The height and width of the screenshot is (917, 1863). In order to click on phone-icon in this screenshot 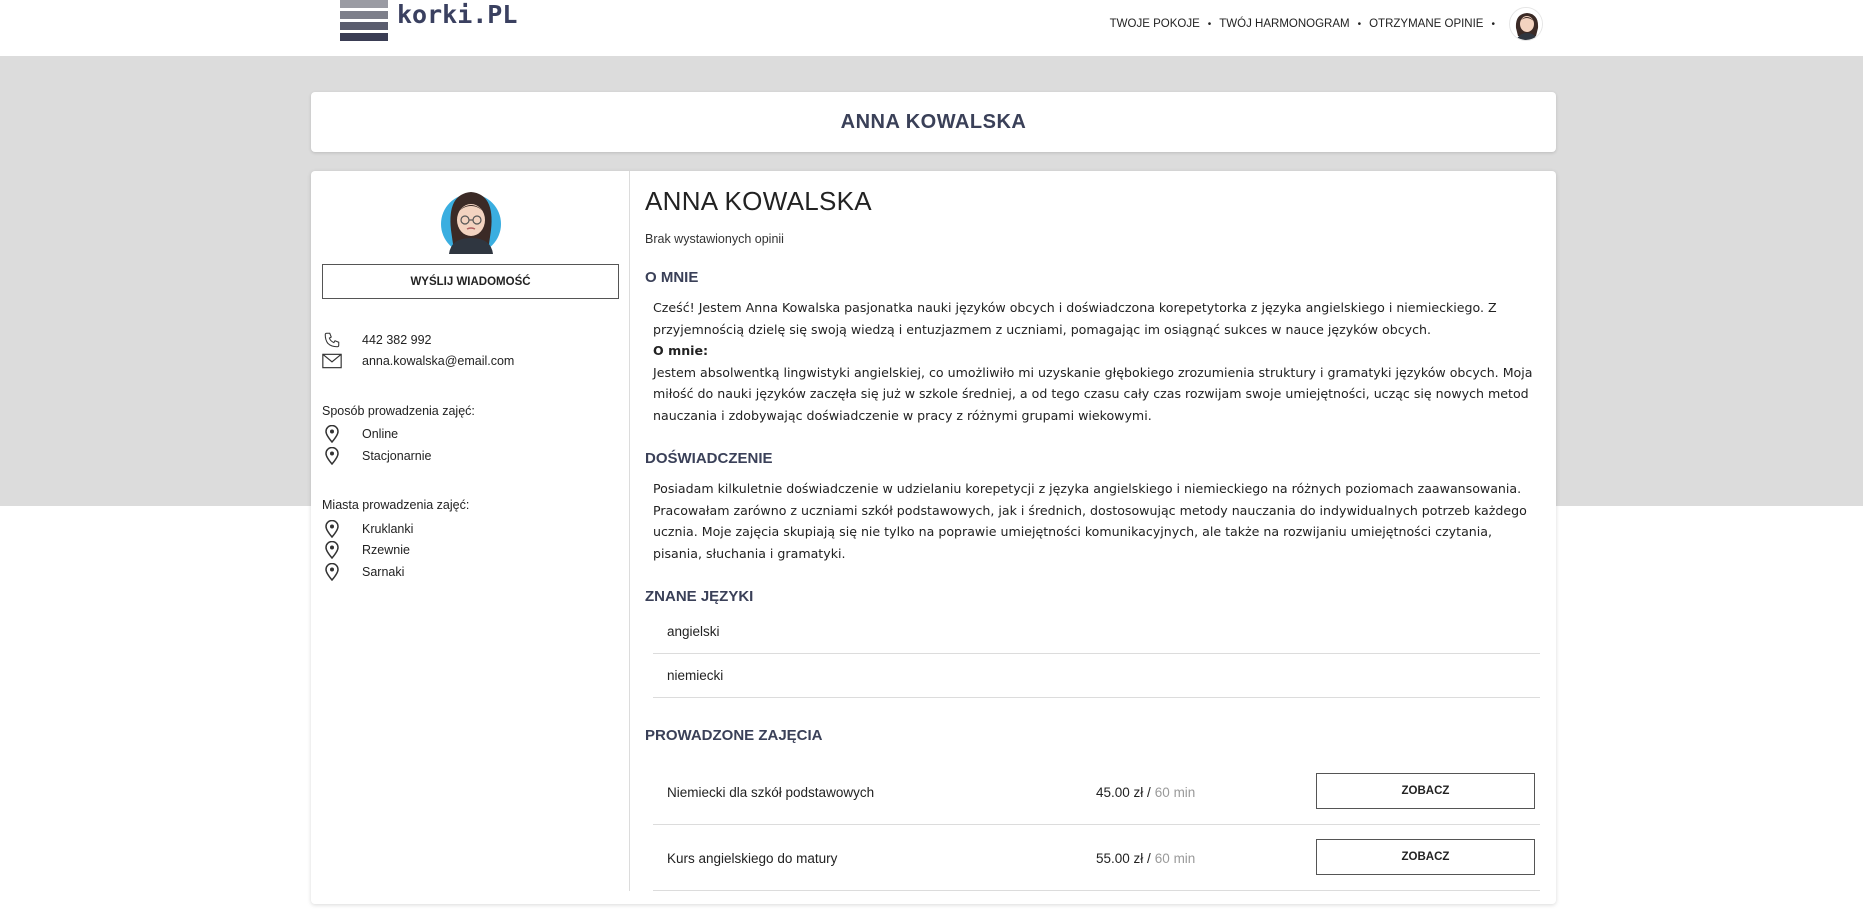, I will do `click(332, 340)`.